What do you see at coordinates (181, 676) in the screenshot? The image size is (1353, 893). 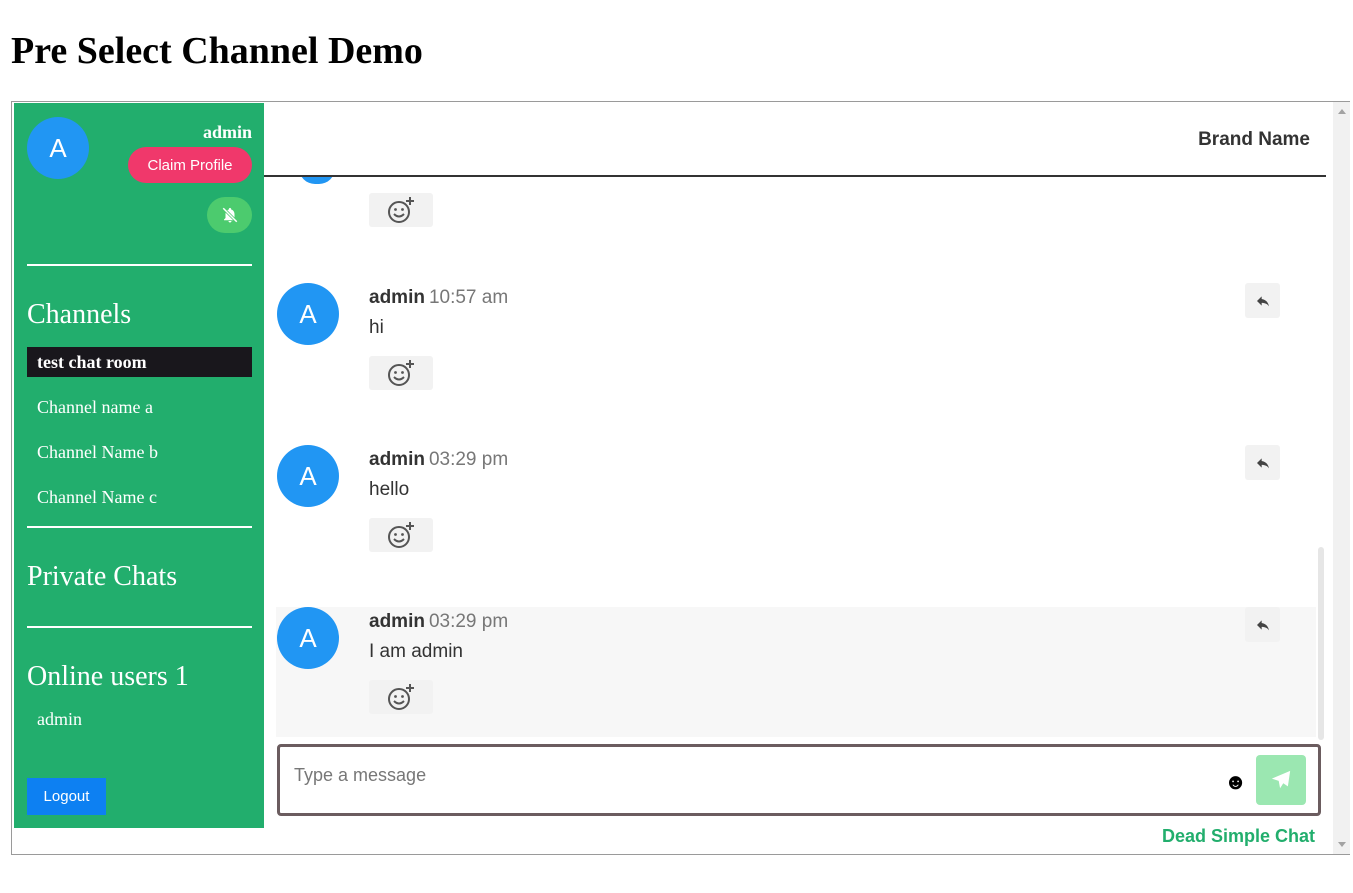 I see `online-users-count: 1` at bounding box center [181, 676].